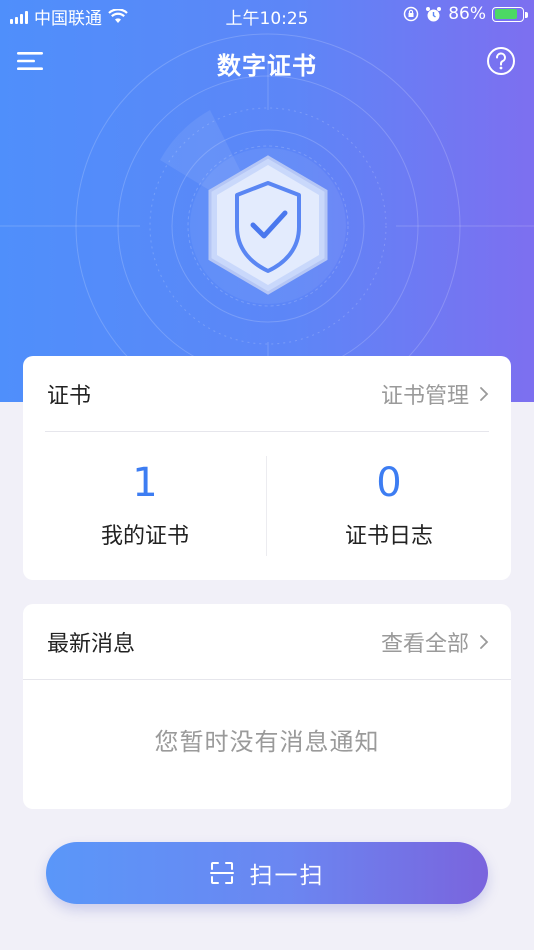  Describe the element at coordinates (434, 13) in the screenshot. I see `alarm-icon` at that location.